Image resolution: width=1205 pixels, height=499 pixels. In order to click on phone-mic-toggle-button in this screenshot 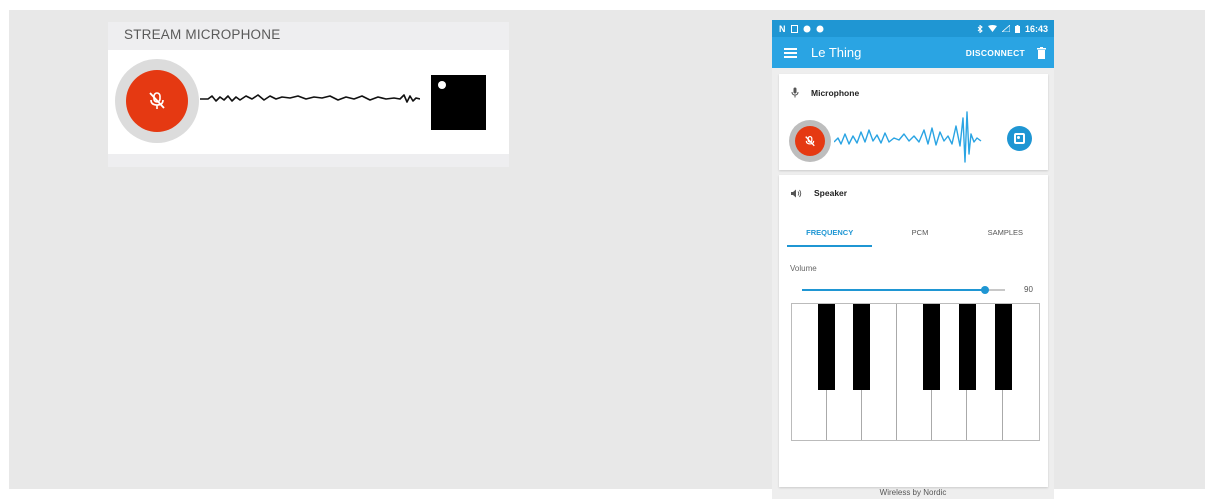, I will do `click(810, 141)`.